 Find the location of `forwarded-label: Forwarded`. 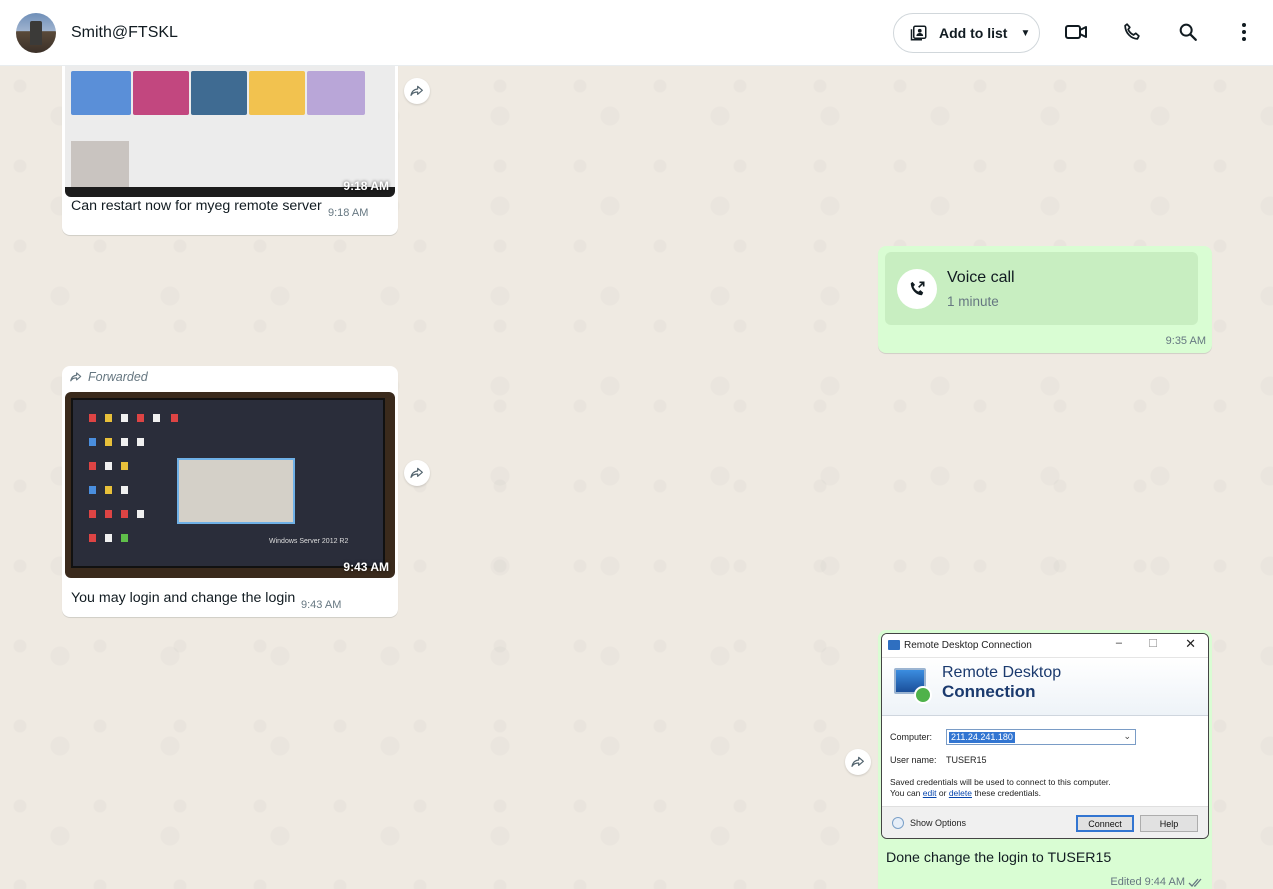

forwarded-label: Forwarded is located at coordinates (118, 377).